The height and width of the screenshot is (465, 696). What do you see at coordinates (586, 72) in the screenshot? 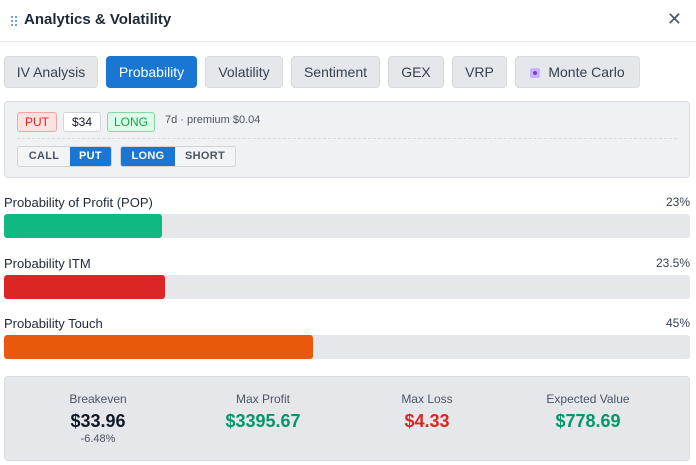
I see `tab-monte-carlo-label: Monte Carlo` at bounding box center [586, 72].